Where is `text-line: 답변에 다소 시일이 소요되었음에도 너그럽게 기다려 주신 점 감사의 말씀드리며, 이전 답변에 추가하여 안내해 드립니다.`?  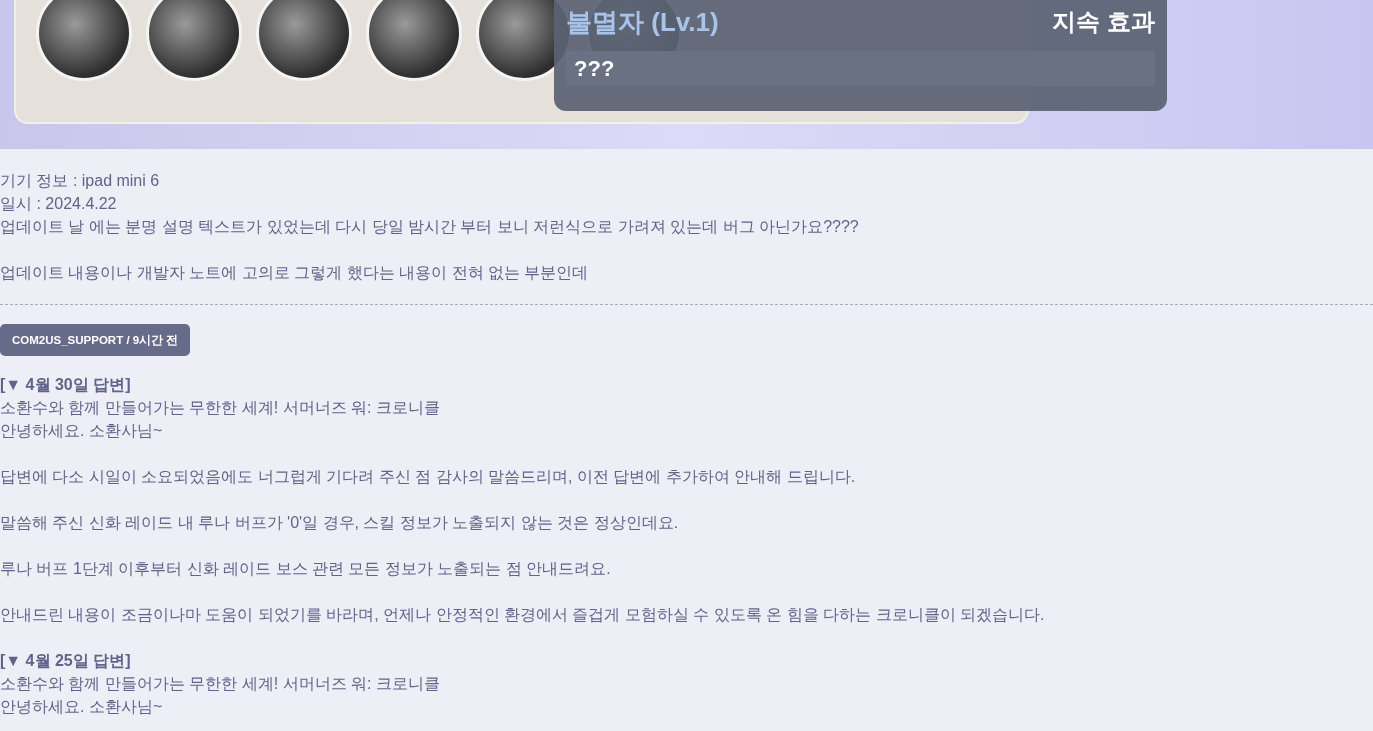
text-line: 답변에 다소 시일이 소요되었음에도 너그럽게 기다려 주신 점 감사의 말씀드리며, 이전 답변에 추가하여 안내해 드립니다. is located at coordinates (428, 477).